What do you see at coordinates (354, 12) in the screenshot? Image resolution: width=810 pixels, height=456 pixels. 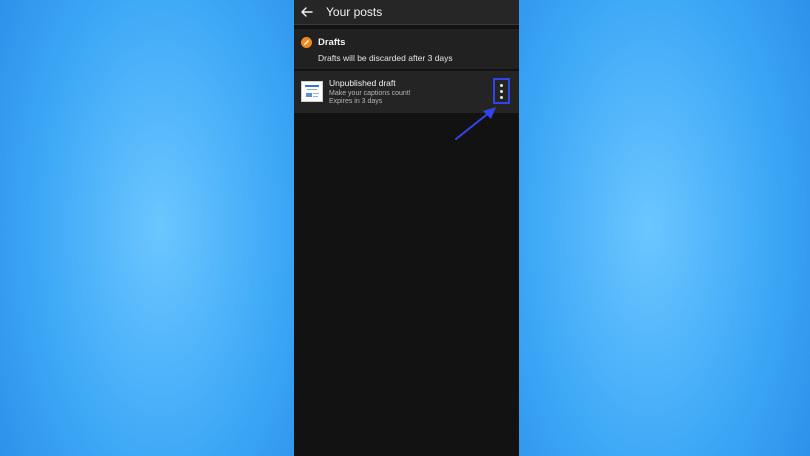 I see `page-title: Your posts` at bounding box center [354, 12].